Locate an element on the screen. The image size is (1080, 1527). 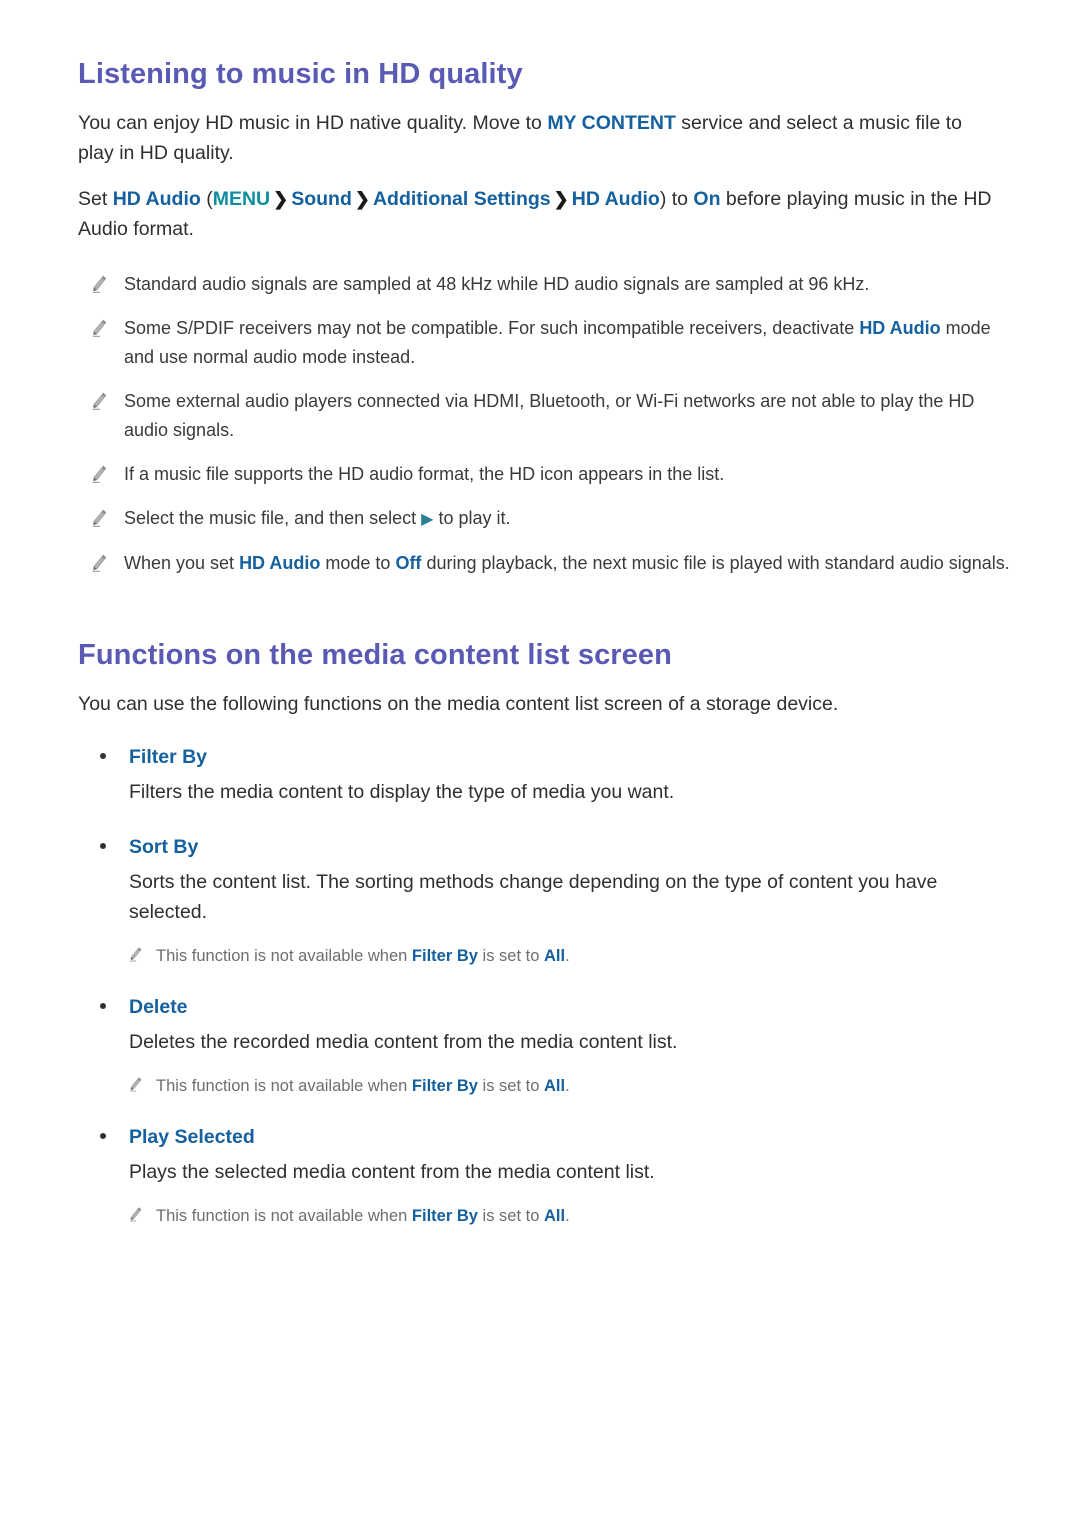
setting-text-part1: Set is located at coordinates (95, 199).